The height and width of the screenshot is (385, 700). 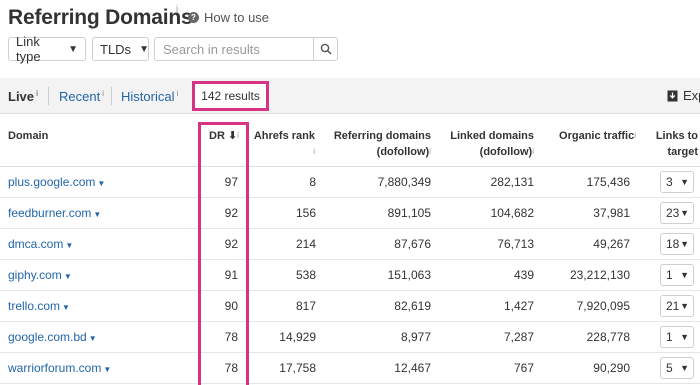 I want to click on column-header-ahrefs-rank: Ahrefs rank i, so click(x=284, y=144).